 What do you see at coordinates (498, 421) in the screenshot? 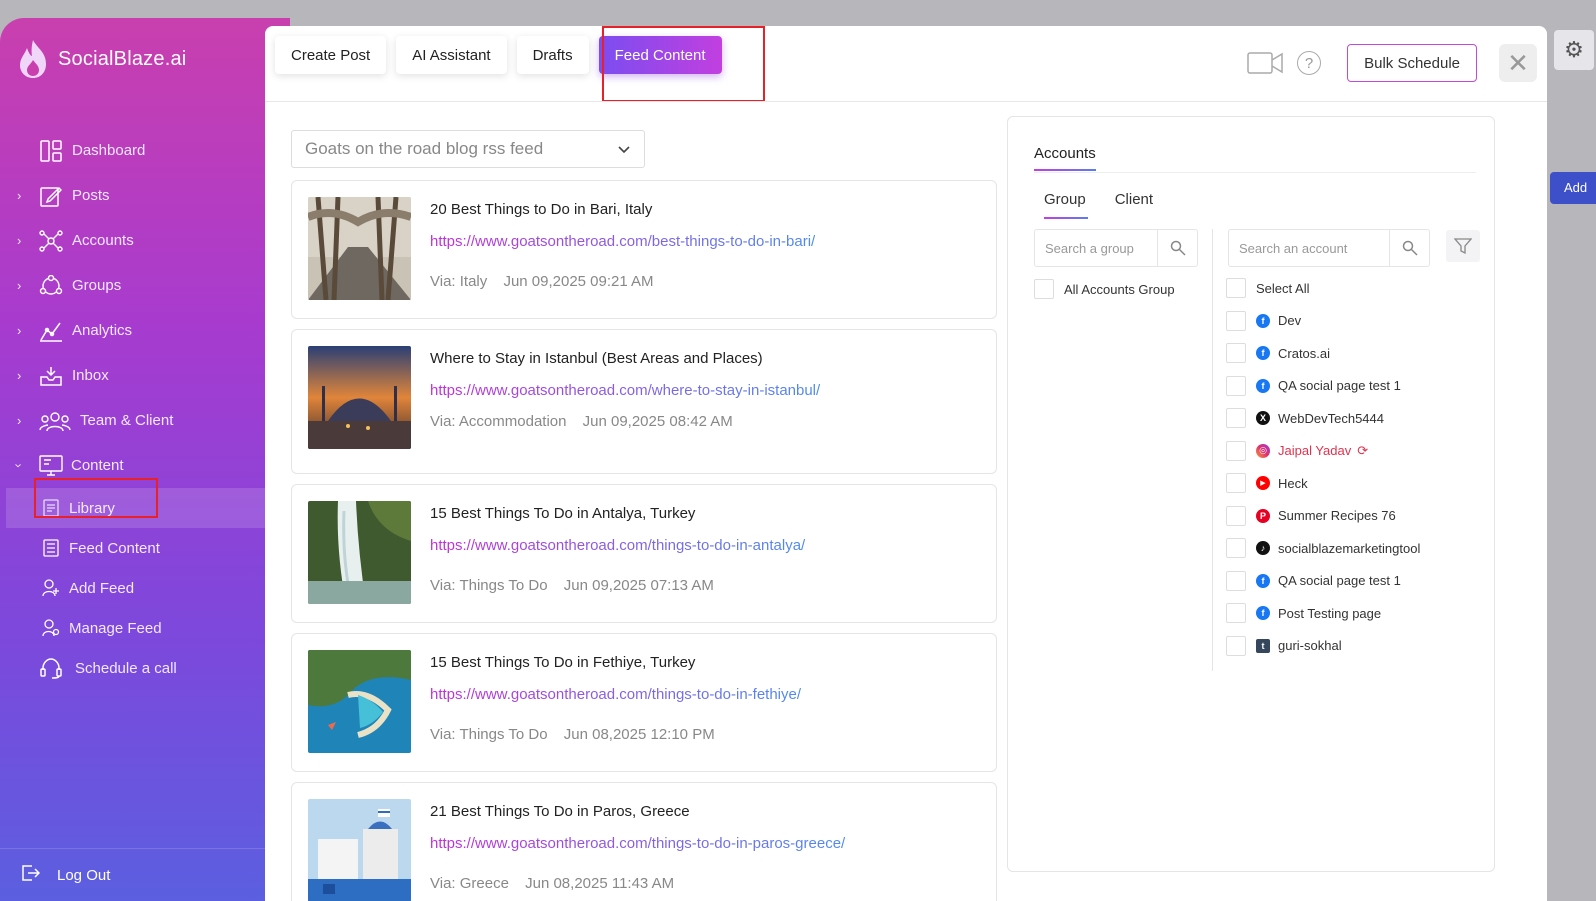
I see `feed-via: Via: Accommodation` at bounding box center [498, 421].